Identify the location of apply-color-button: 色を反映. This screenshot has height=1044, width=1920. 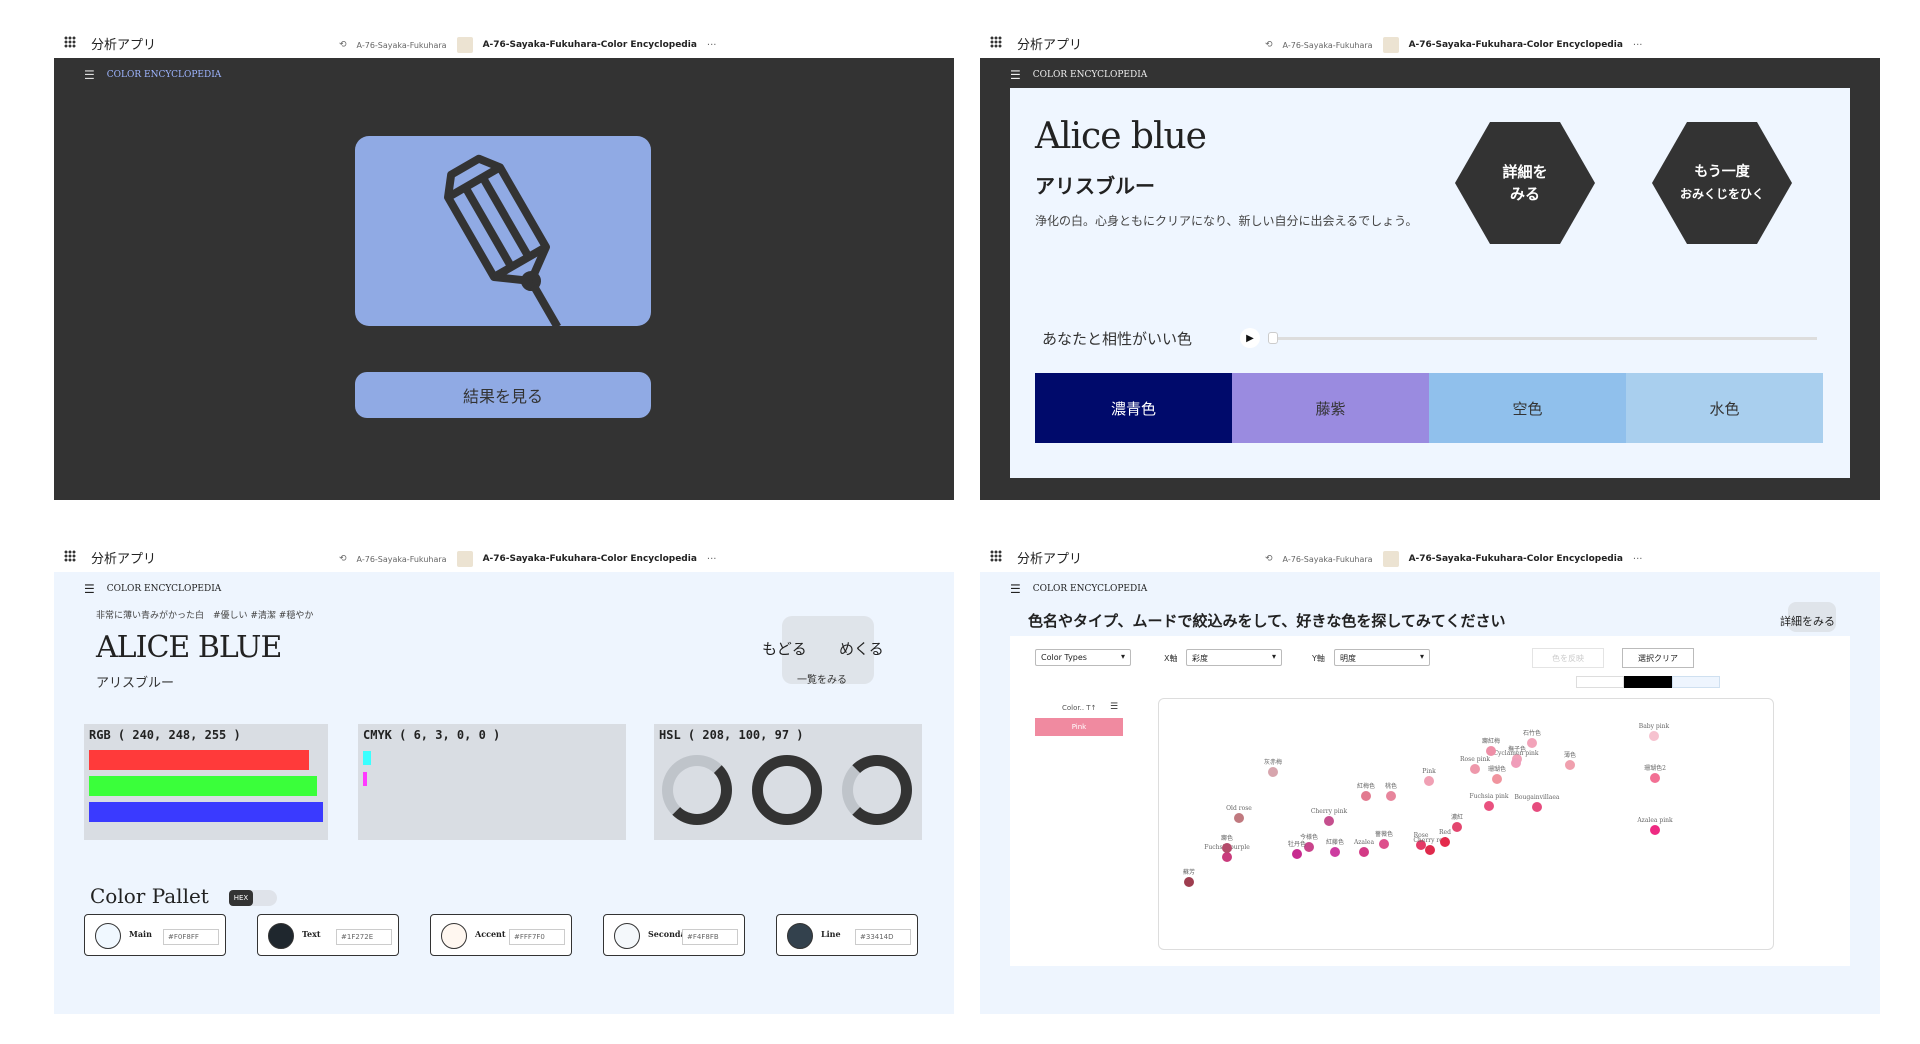
(1568, 658).